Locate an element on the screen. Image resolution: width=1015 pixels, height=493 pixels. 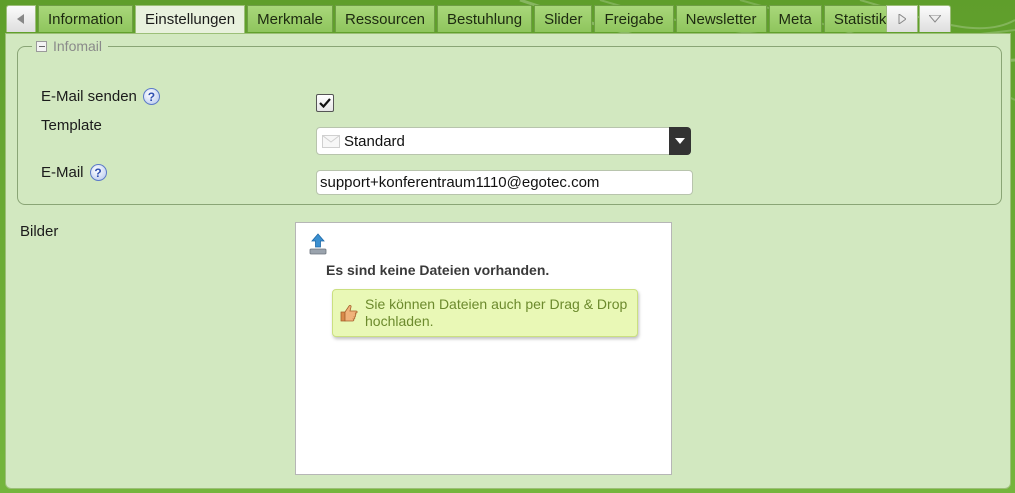
tab-slider: Slider is located at coordinates (563, 18).